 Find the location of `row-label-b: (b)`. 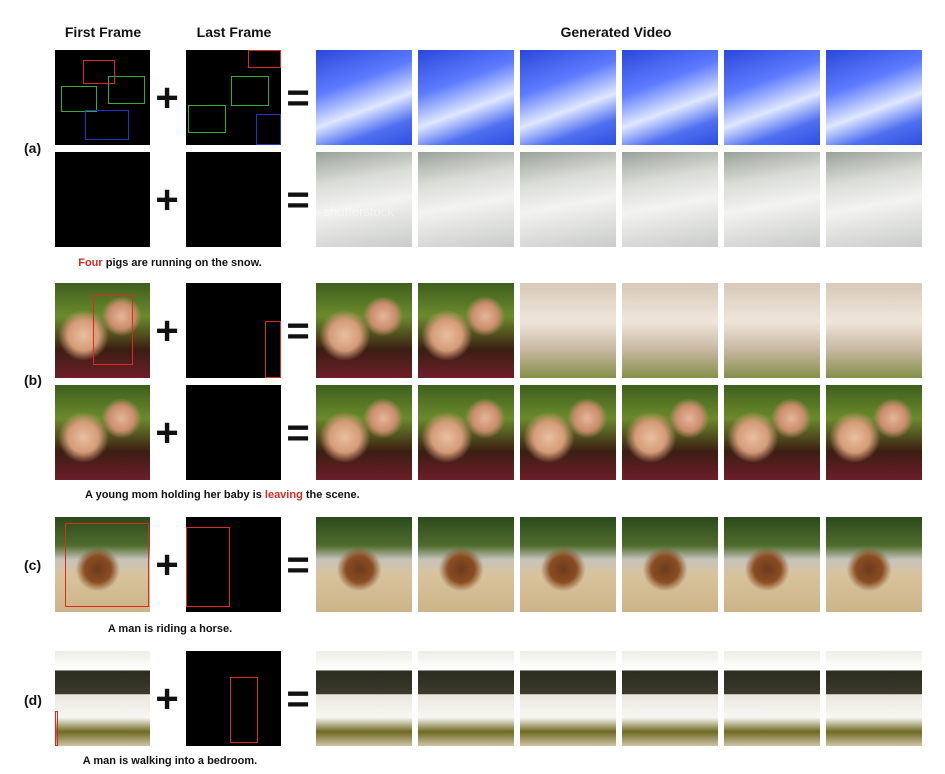

row-label-b: (b) is located at coordinates (33, 380).